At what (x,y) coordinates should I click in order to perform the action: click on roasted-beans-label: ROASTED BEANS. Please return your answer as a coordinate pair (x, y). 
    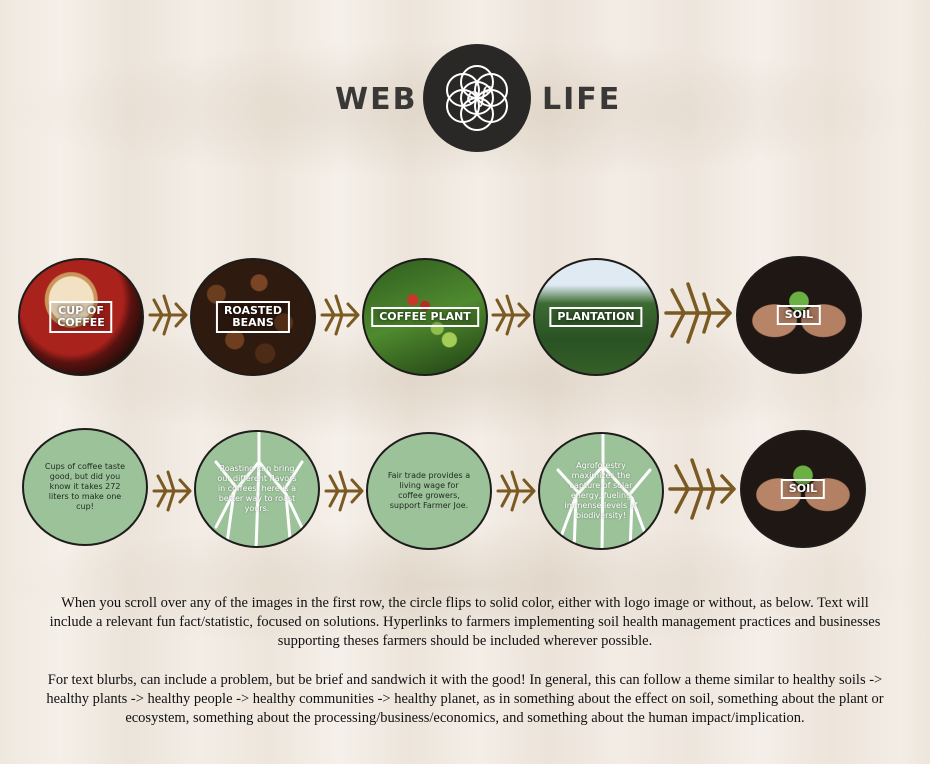
    Looking at the image, I should click on (253, 317).